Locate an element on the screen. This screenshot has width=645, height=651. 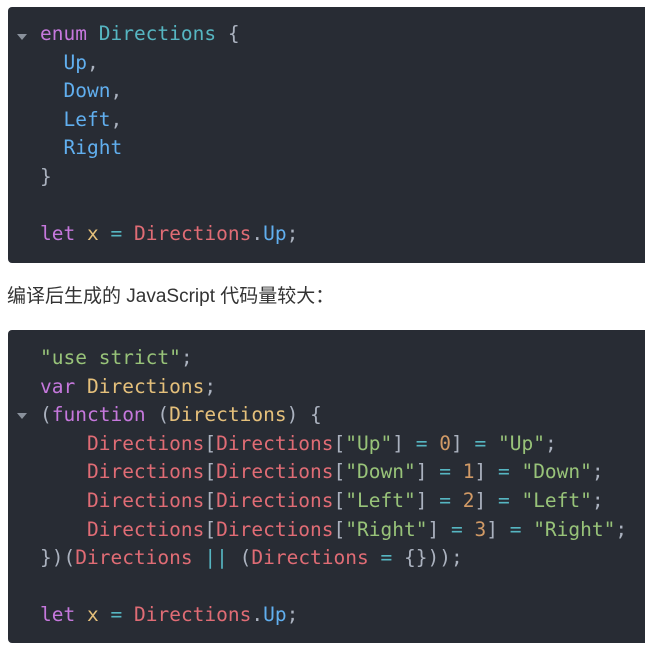
code-token: })( is located at coordinates (58, 558).